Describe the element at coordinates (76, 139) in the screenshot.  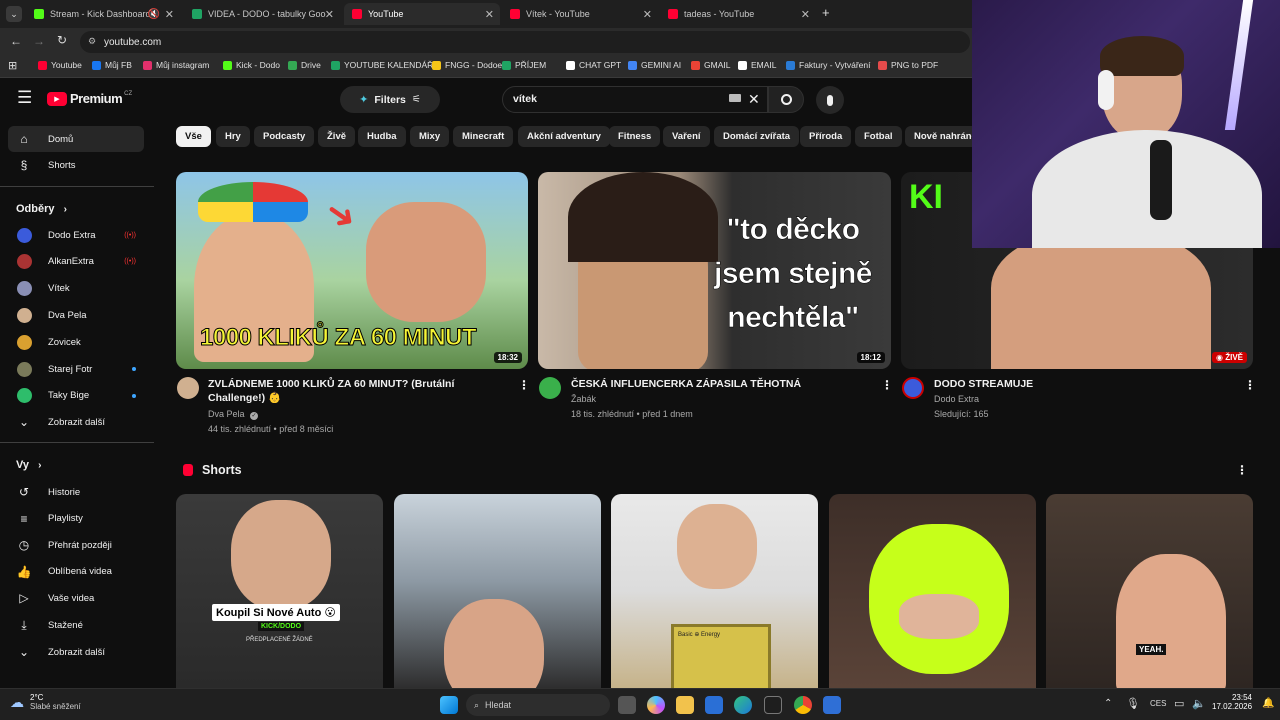
I see `sidebar-item-home: ⌂ Domů` at that location.